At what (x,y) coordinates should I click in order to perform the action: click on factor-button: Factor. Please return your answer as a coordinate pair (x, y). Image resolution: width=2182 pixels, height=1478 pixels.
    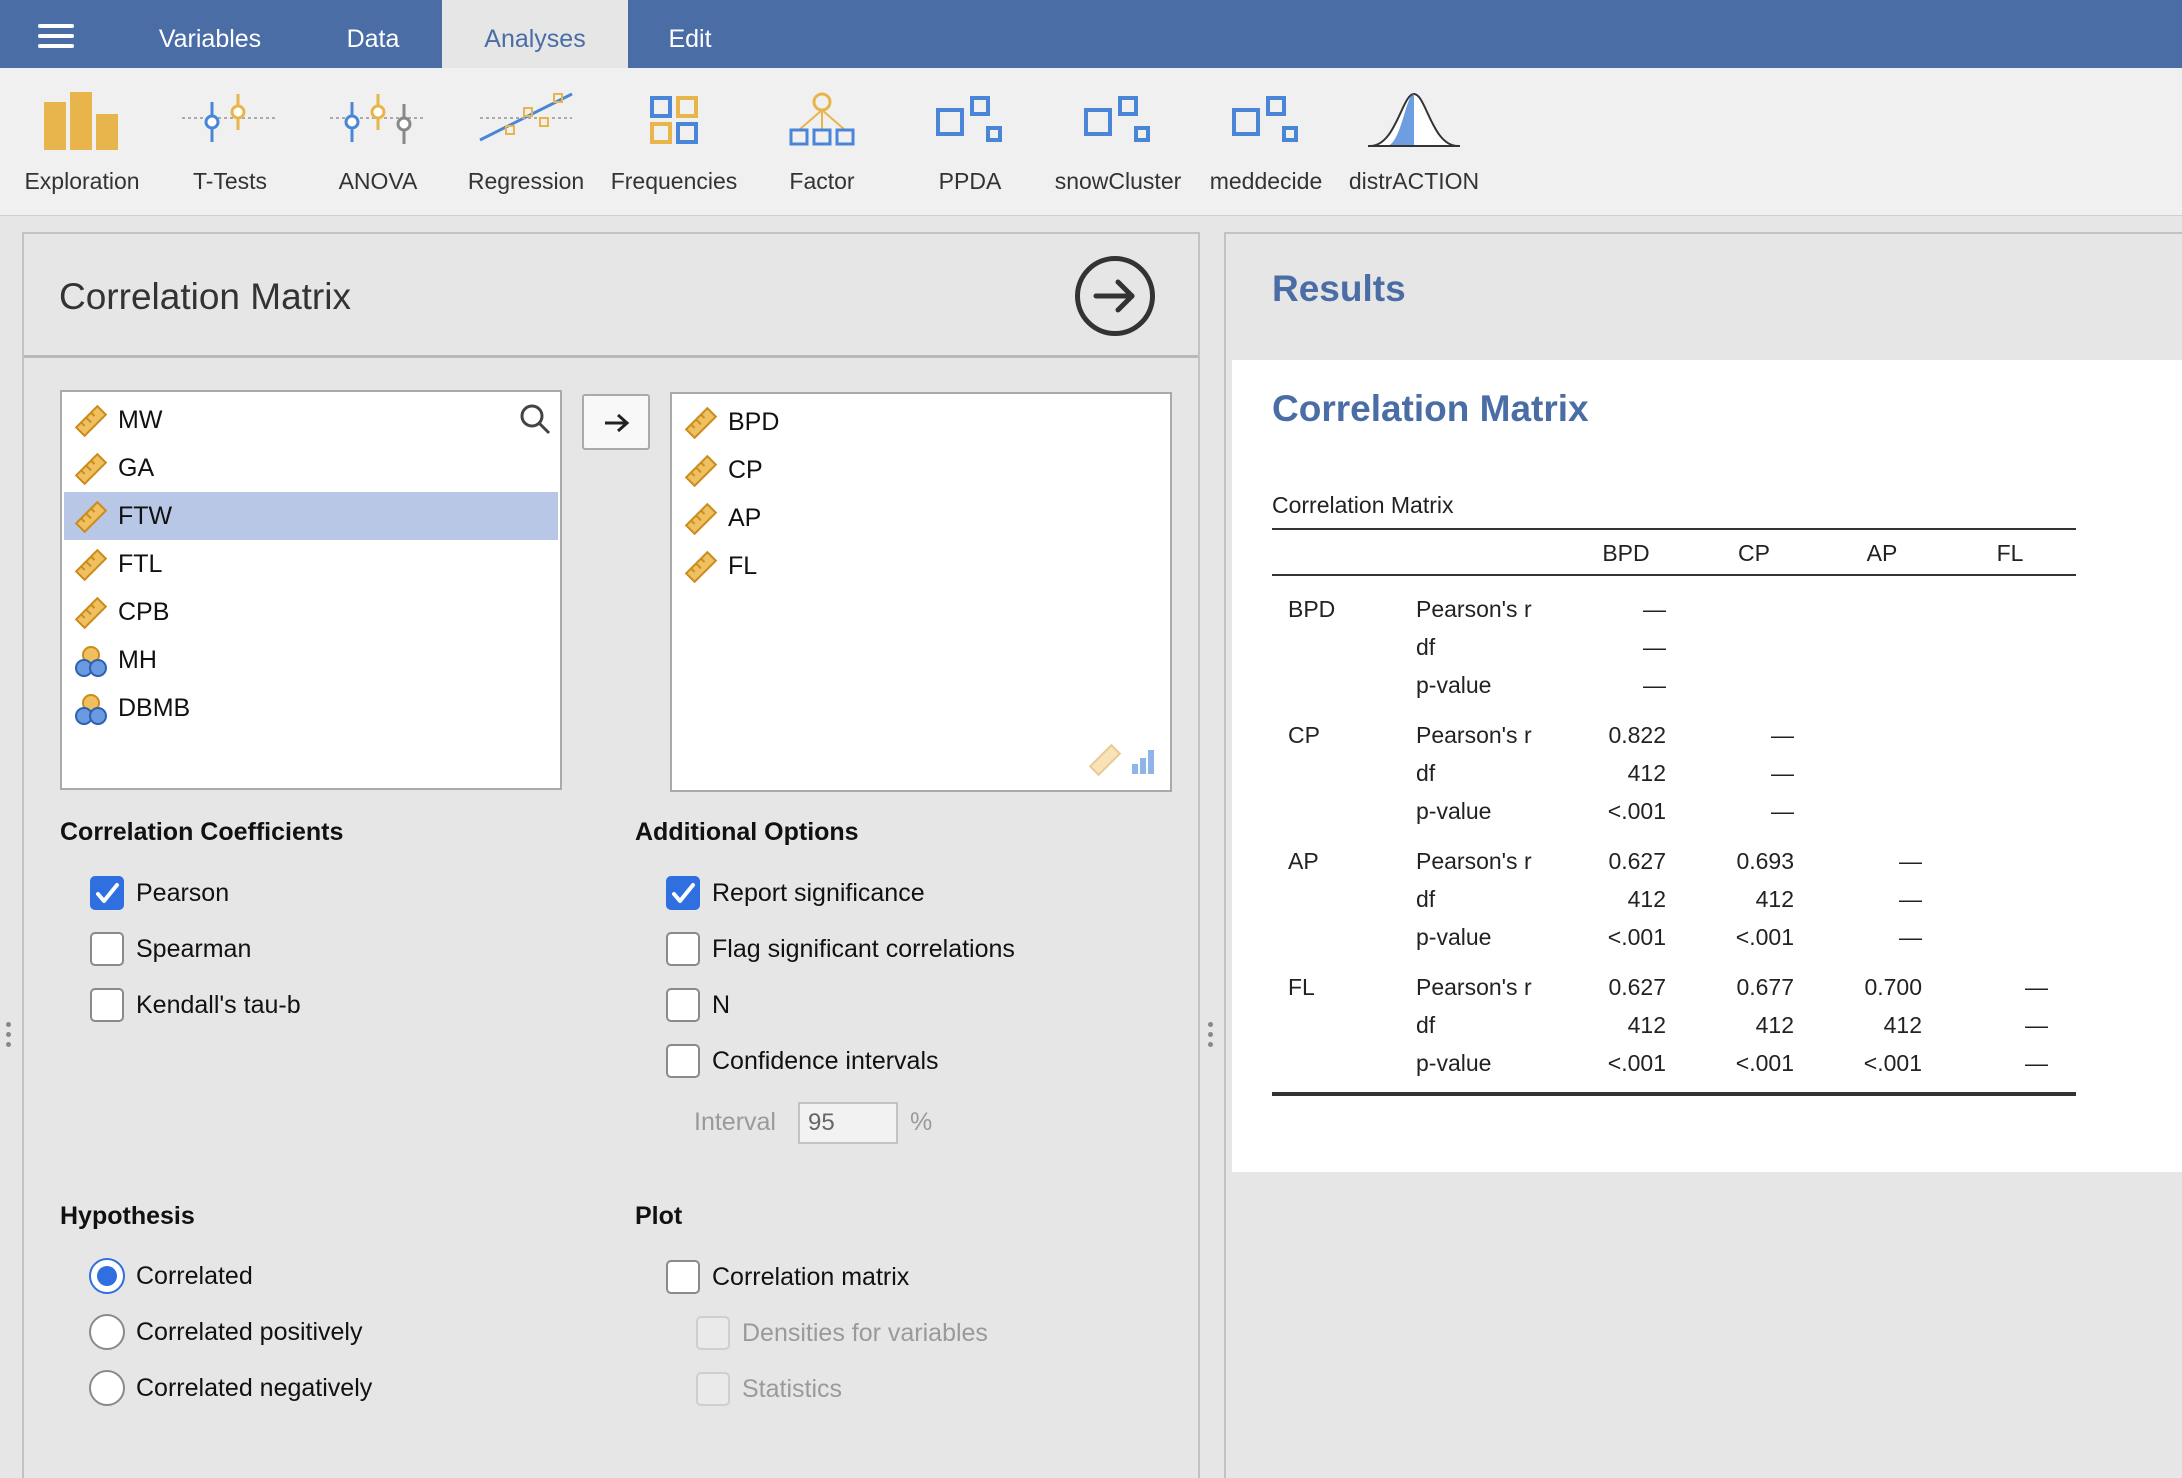
    Looking at the image, I should click on (822, 150).